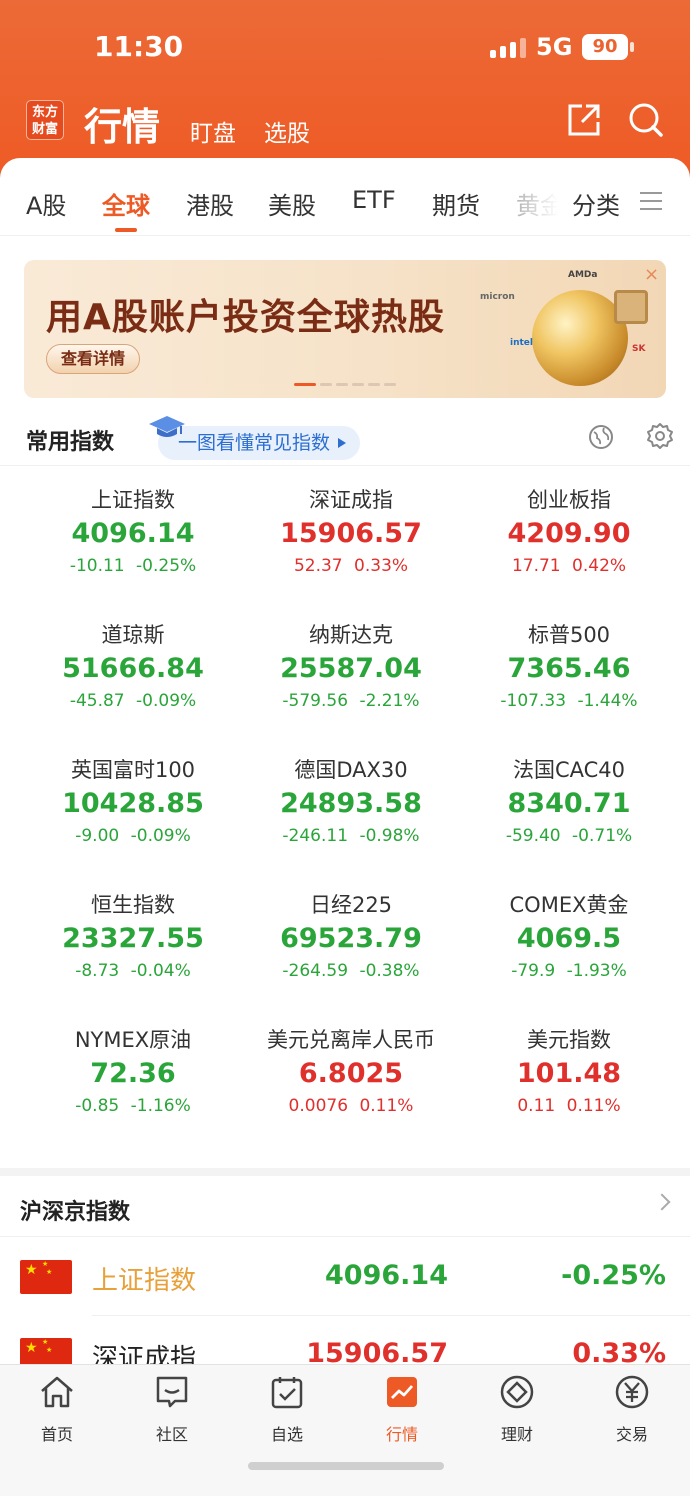  Describe the element at coordinates (516, 1434) in the screenshot. I see `nav-label: 理财` at that location.